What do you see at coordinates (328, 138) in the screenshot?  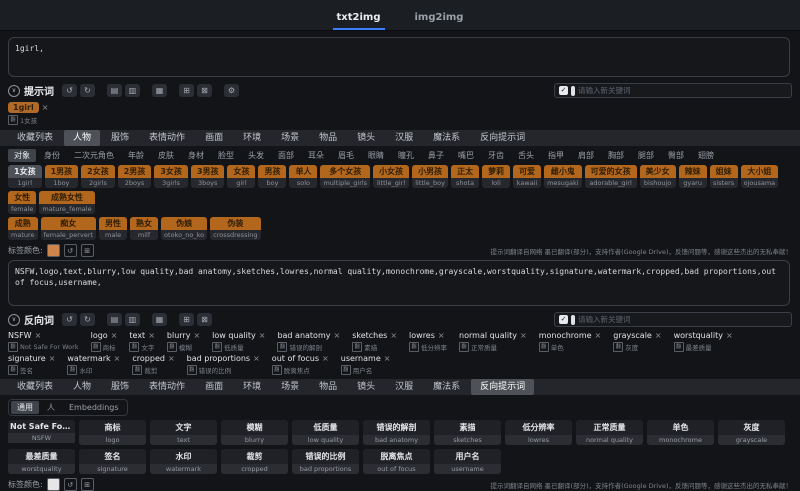 I see `category-tab: 物品` at bounding box center [328, 138].